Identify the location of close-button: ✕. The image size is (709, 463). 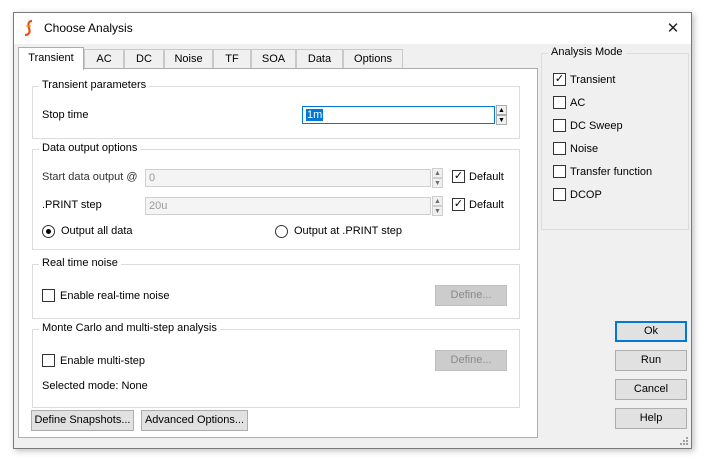
(673, 28).